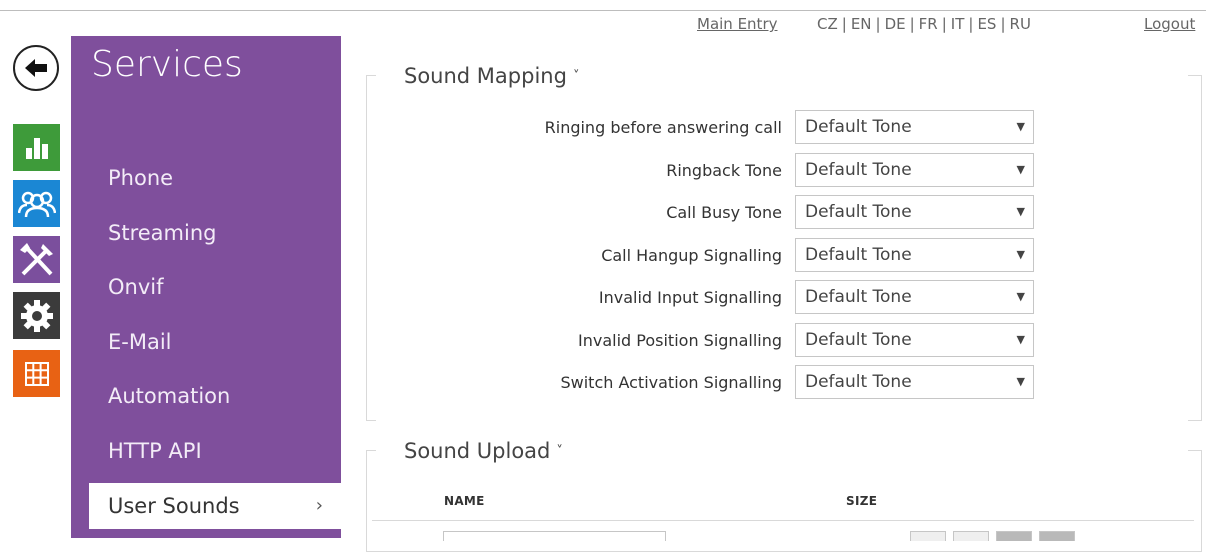 The image size is (1206, 552). I want to click on back-arrow-icon, so click(36, 68).